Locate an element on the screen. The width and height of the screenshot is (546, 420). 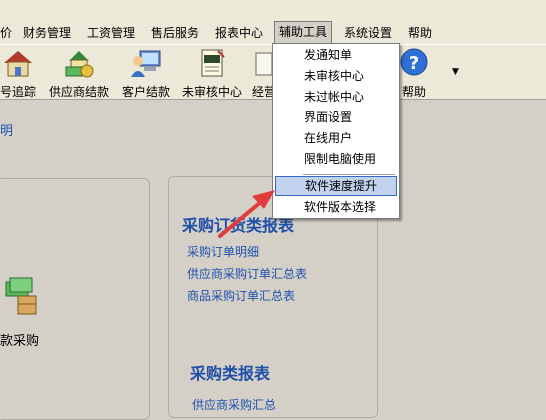
document-icon is located at coordinates (263, 63).